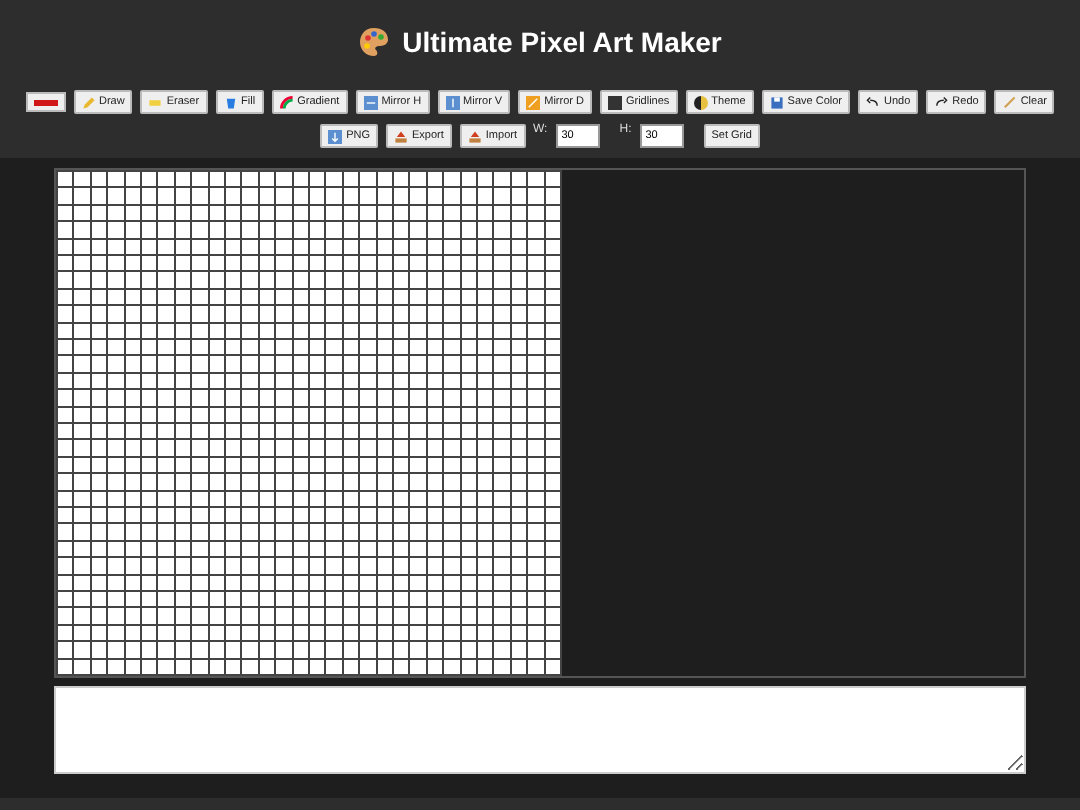 Image resolution: width=1080 pixels, height=810 pixels. Describe the element at coordinates (155, 102) in the screenshot. I see `eraser-icon` at that location.